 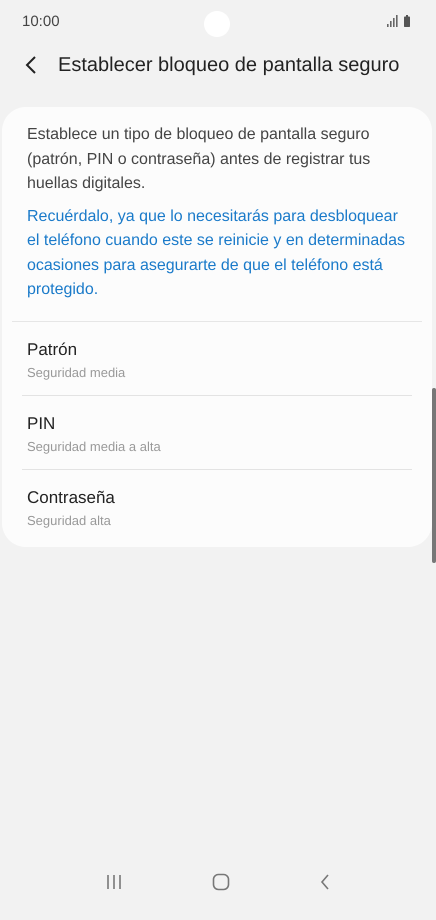 What do you see at coordinates (217, 358) in the screenshot?
I see `lock-option: Patrón Seguridad media` at bounding box center [217, 358].